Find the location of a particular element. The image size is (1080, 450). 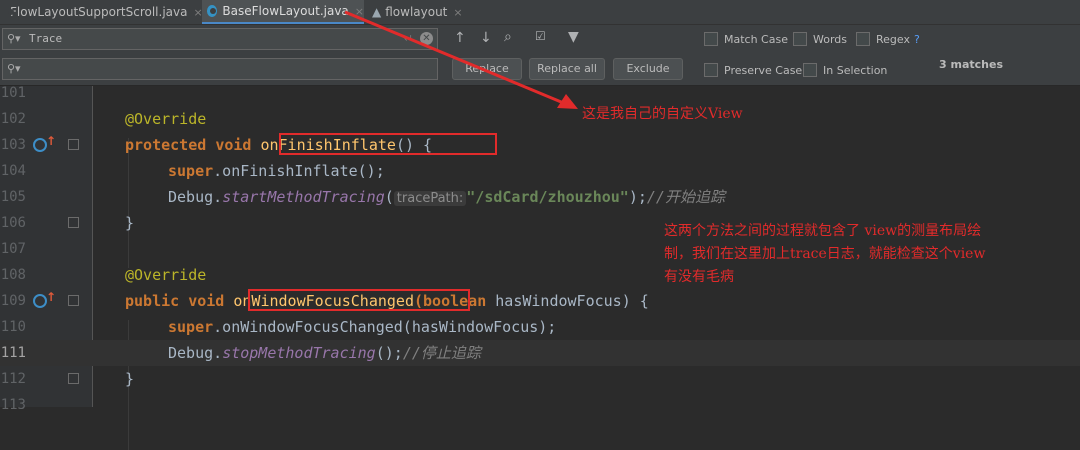

annotation-arrow-overlay is located at coordinates (461, 59).